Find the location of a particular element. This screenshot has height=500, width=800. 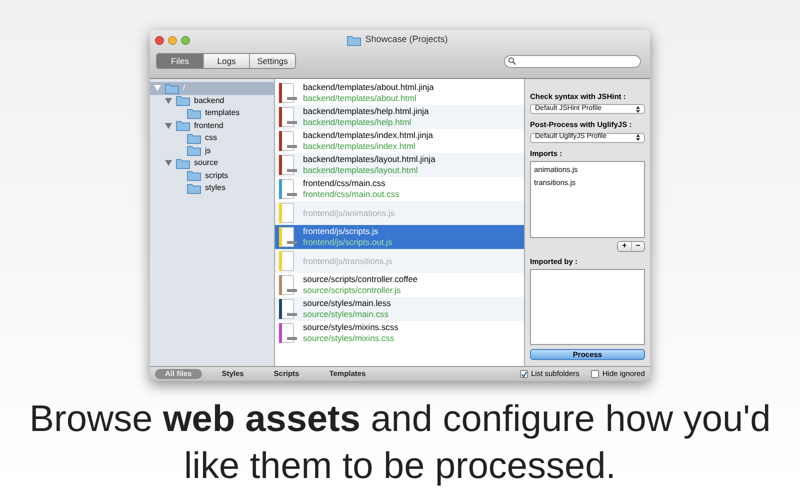

output-file-name: source/scripts/controller.js is located at coordinates (352, 290).